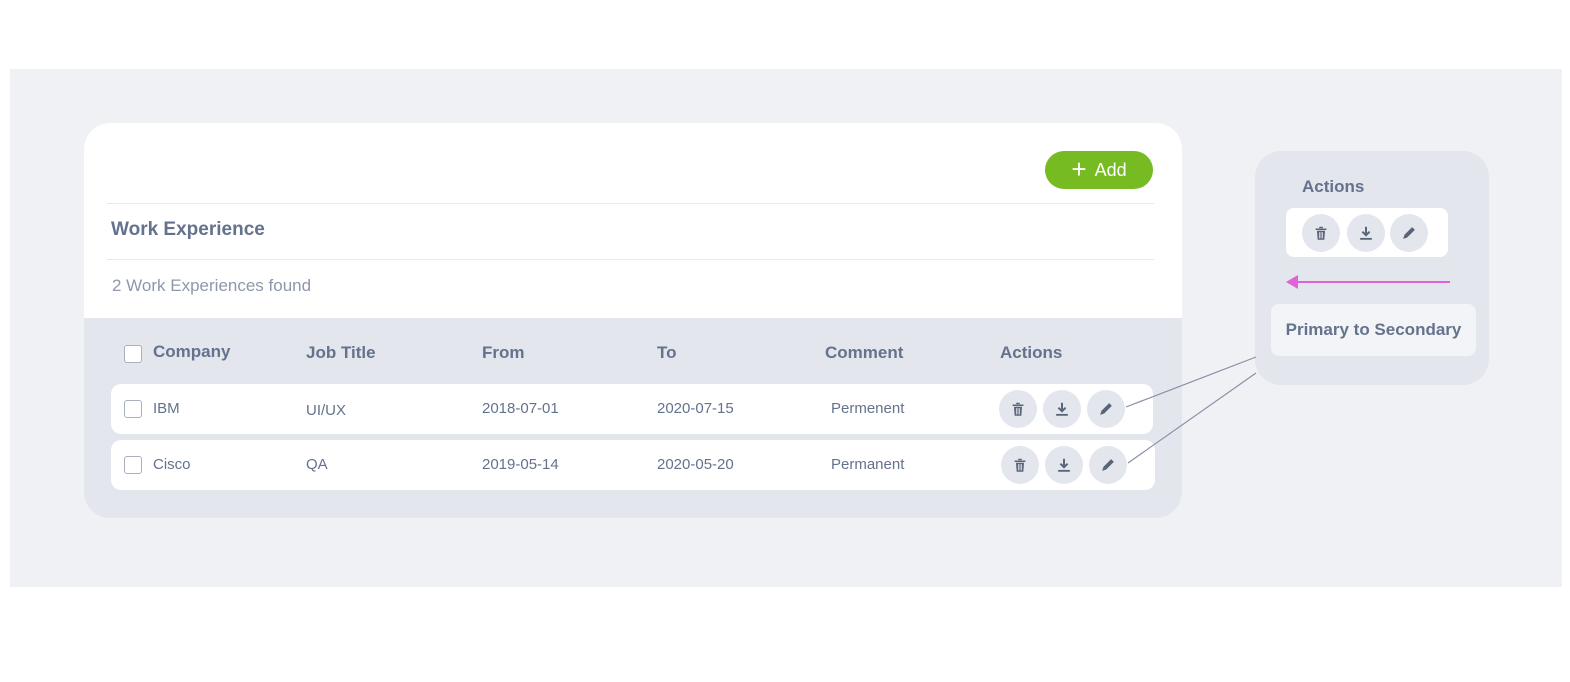  Describe the element at coordinates (1287, 369) in the screenshot. I see `annotation-overlay` at that location.